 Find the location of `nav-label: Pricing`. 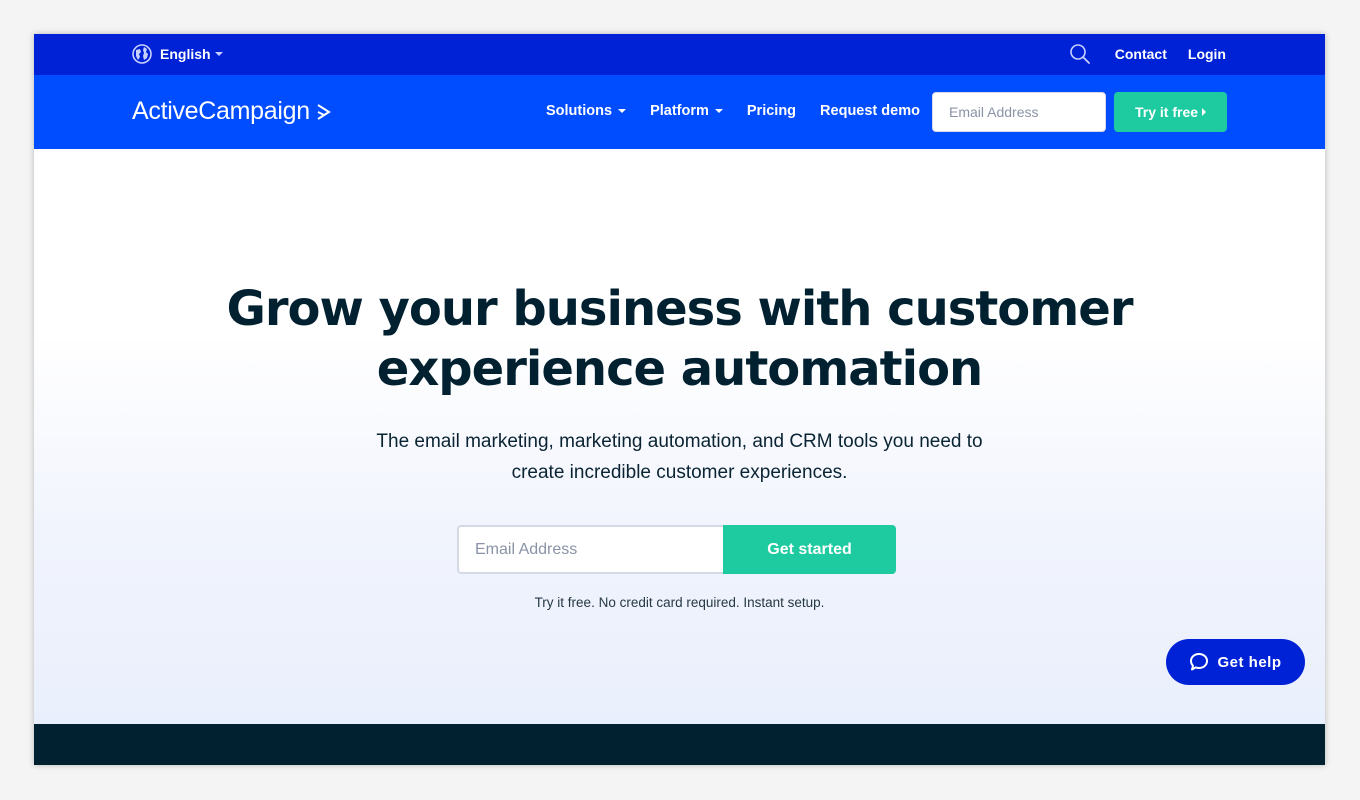

nav-label: Pricing is located at coordinates (771, 111).